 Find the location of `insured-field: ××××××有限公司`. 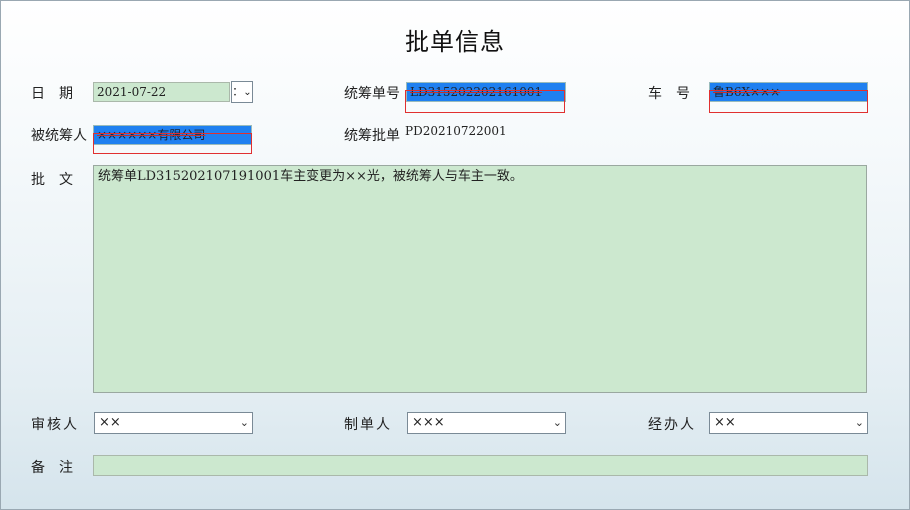

insured-field: ××××××有限公司 is located at coordinates (172, 135).